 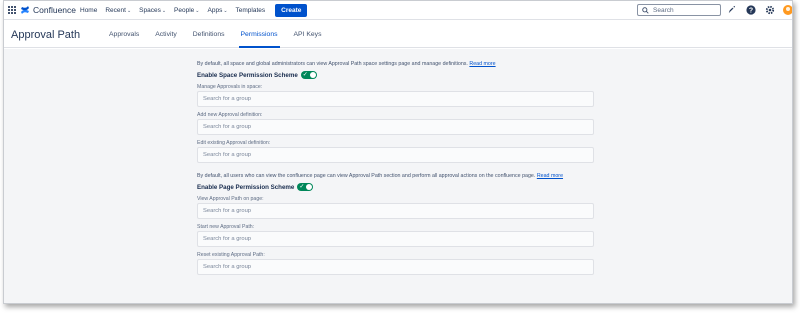 What do you see at coordinates (247, 75) in the screenshot?
I see `space-toggle-label: Enable Space Permission Scheme` at bounding box center [247, 75].